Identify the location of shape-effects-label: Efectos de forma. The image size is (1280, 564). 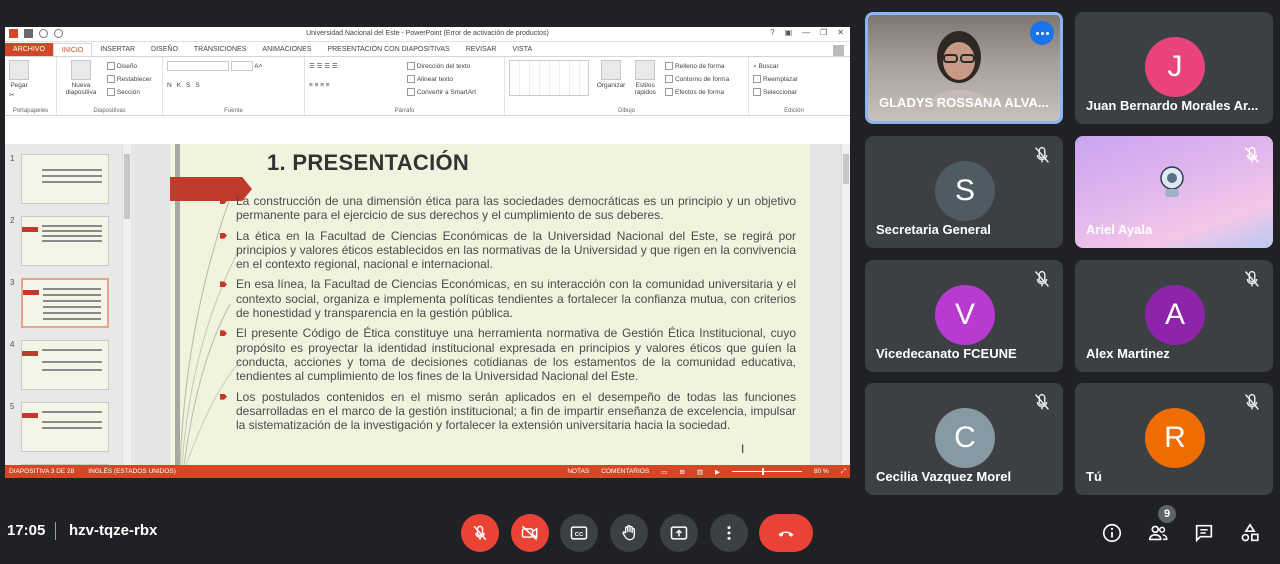
(699, 92).